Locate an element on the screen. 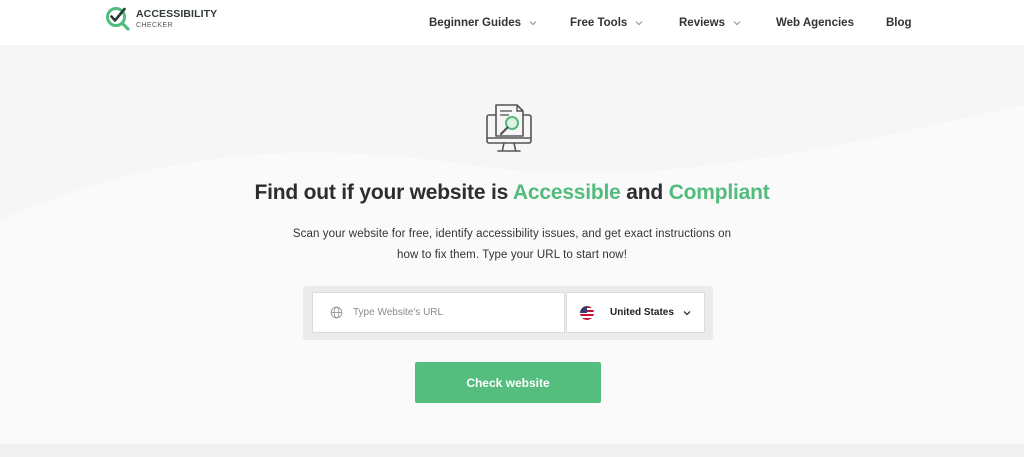 Image resolution: width=1024 pixels, height=457 pixels. nav-label: Web Agencies is located at coordinates (815, 23).